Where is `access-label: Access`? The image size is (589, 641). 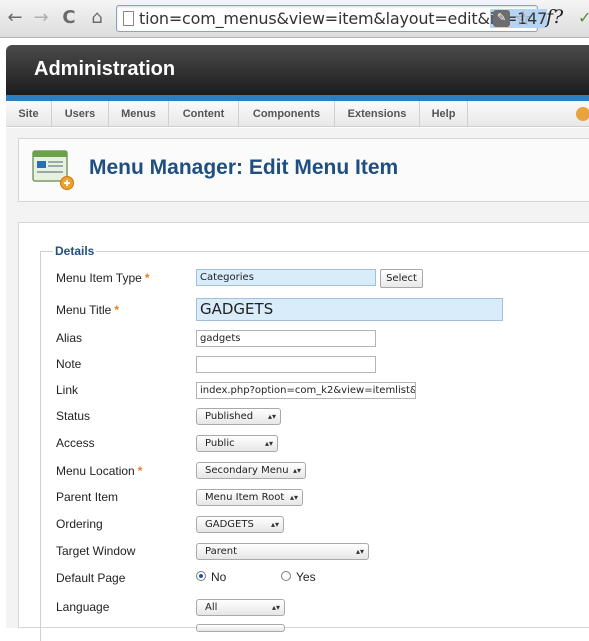 access-label: Access is located at coordinates (75, 443).